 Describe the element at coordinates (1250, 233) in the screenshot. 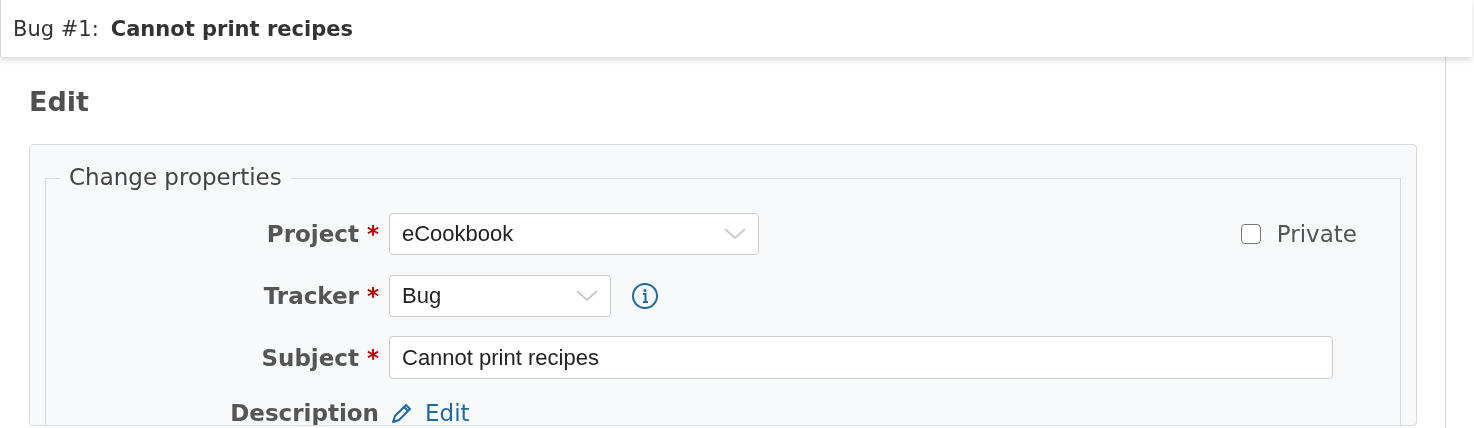

I see `checkbox` at that location.